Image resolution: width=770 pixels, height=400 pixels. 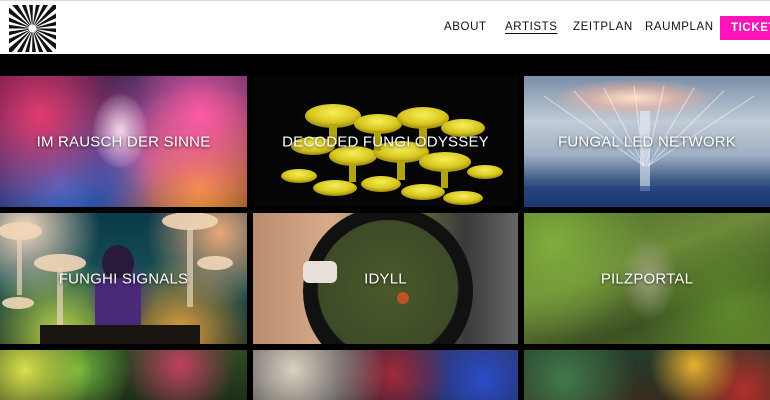 I want to click on artist-card-title: IDYLL, so click(x=385, y=278).